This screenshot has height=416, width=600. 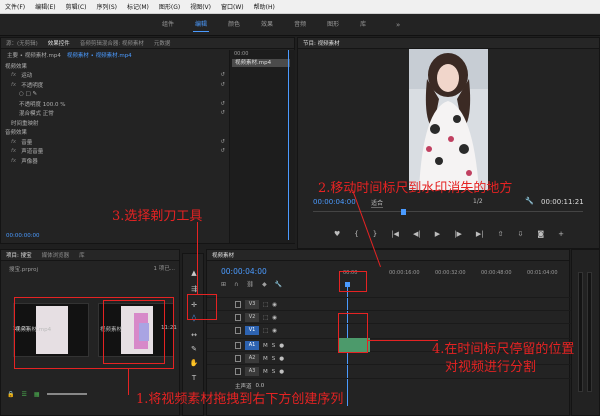 What do you see at coordinates (540, 236) in the screenshot?
I see `export-frame-button: ◙` at bounding box center [540, 236].